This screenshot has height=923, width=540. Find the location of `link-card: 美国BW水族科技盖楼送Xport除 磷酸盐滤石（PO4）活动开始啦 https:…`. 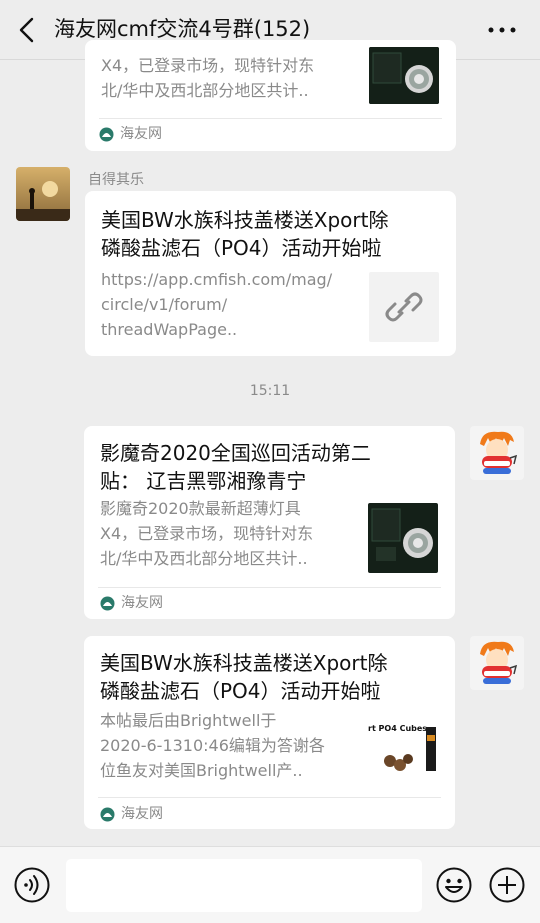

link-card: 美国BW水族科技盖楼送Xport除 磷酸盐滤石（PO4）活动开始啦 https:… is located at coordinates (270, 273).